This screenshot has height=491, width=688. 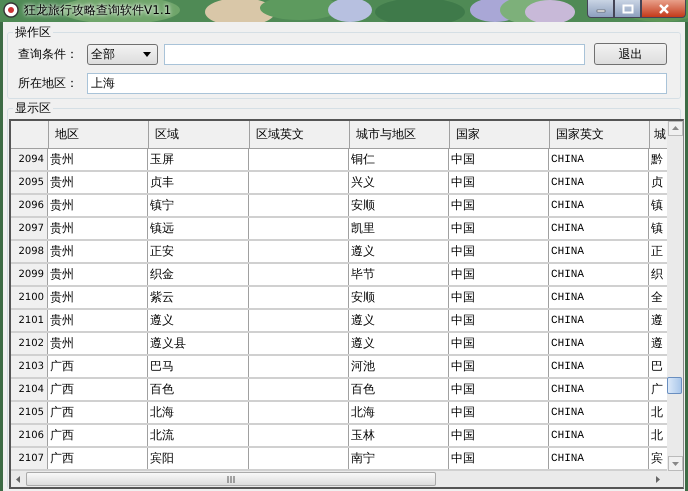 I want to click on table-cell: 遵义, so click(x=363, y=343).